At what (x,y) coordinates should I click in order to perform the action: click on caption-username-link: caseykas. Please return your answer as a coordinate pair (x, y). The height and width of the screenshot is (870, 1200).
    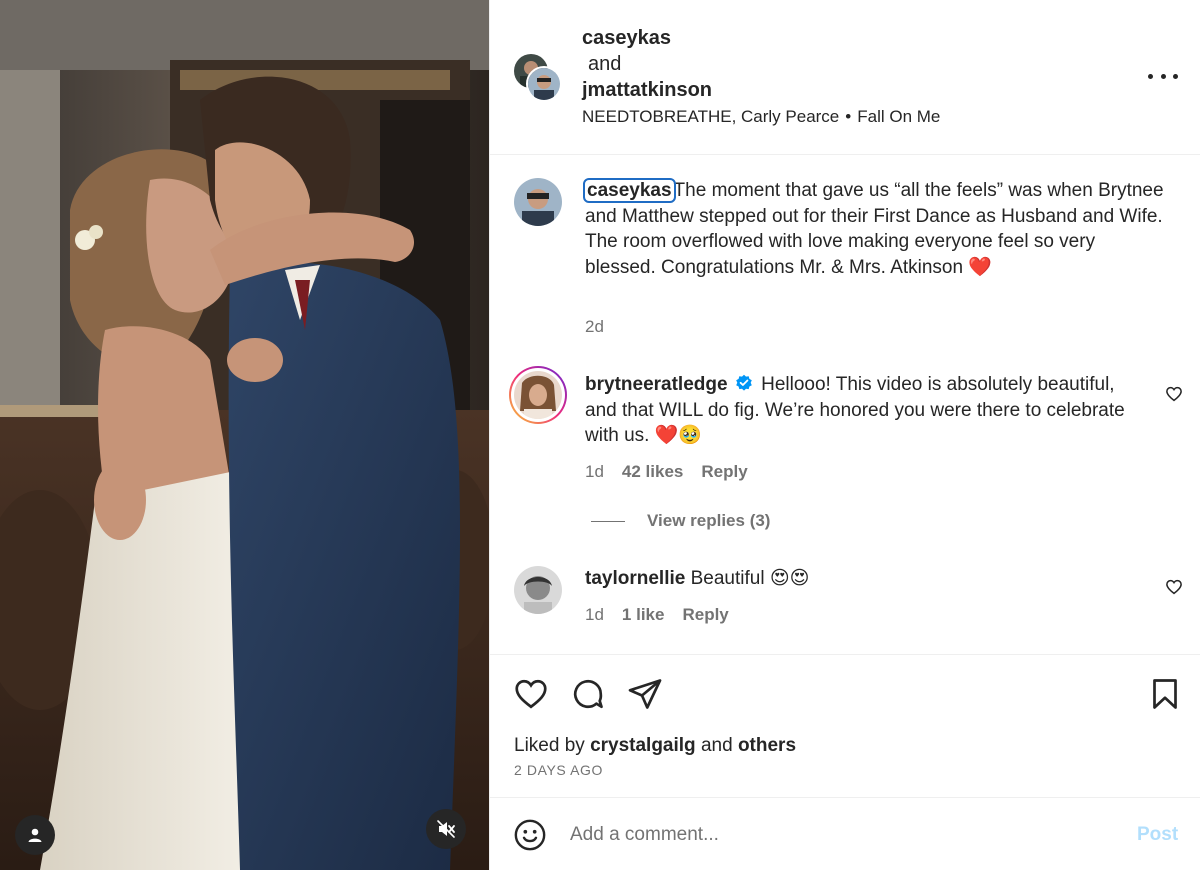
    Looking at the image, I should click on (629, 190).